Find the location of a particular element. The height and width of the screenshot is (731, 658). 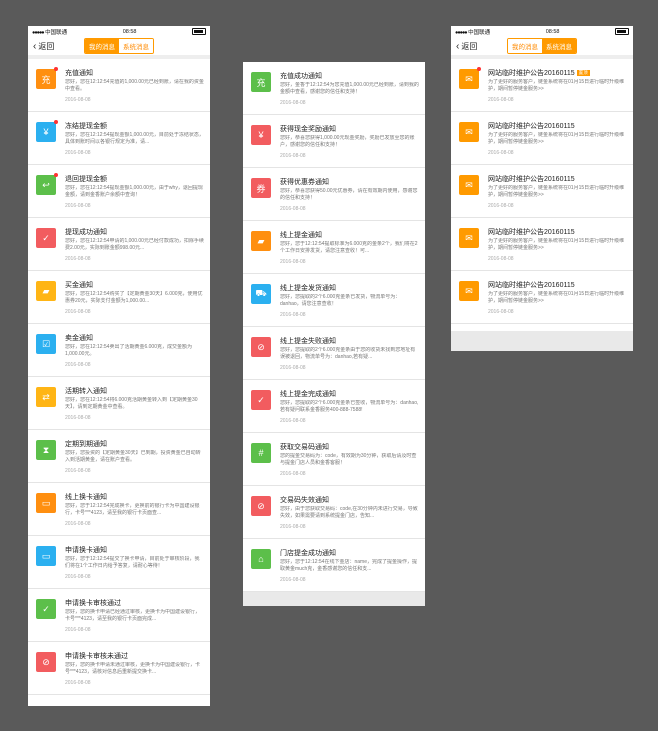

message-title: 网站临时维护公告20160115 置顶 is located at coordinates (557, 73).